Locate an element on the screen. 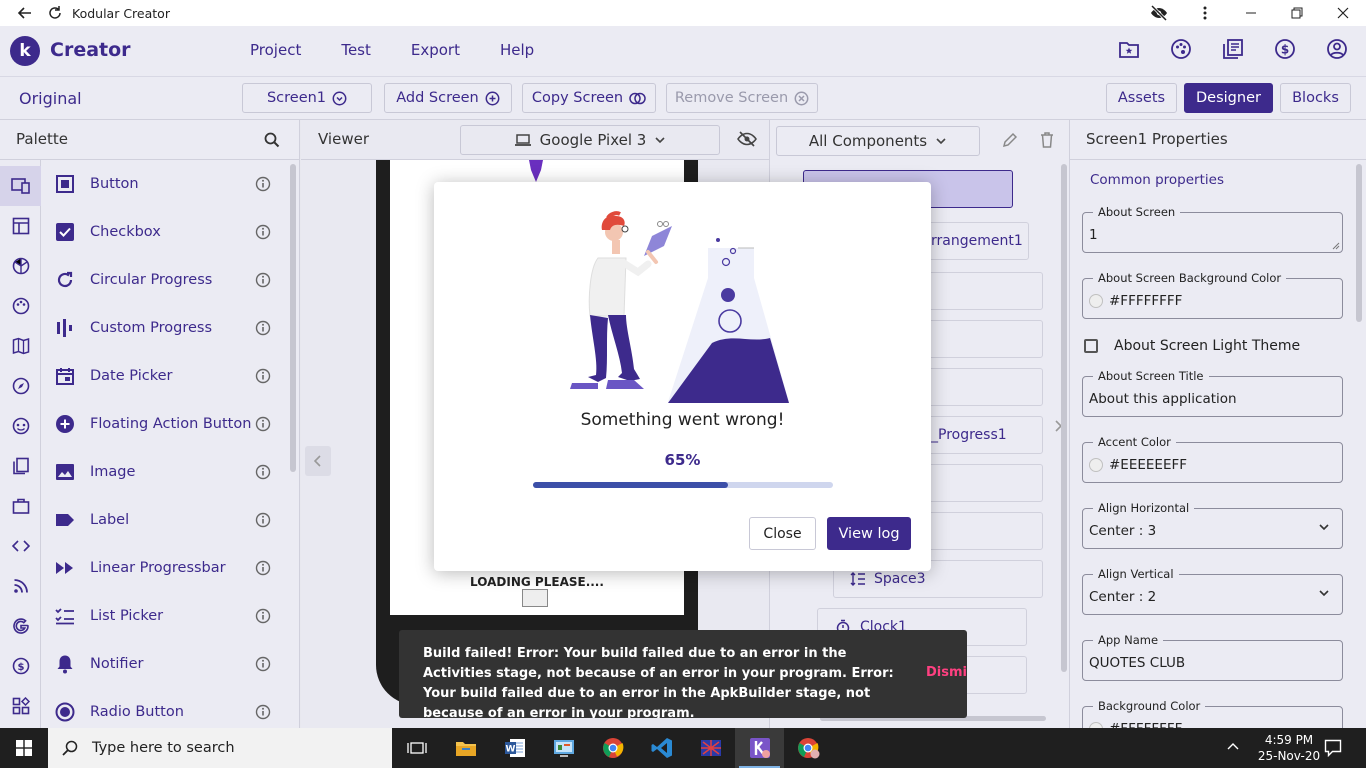 The width and height of the screenshot is (1366, 768). collapse-left-icon is located at coordinates (318, 461).